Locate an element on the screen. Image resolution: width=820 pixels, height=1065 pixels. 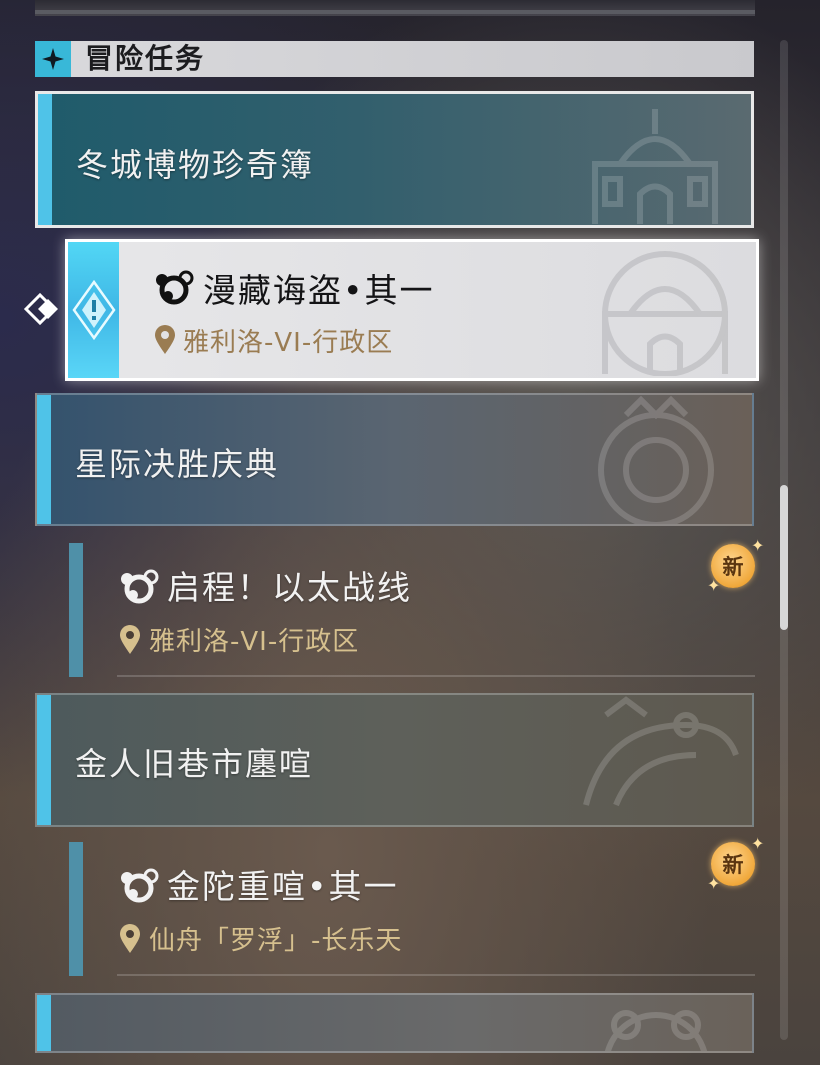
quest-selected-side is located at coordinates (93, 310).